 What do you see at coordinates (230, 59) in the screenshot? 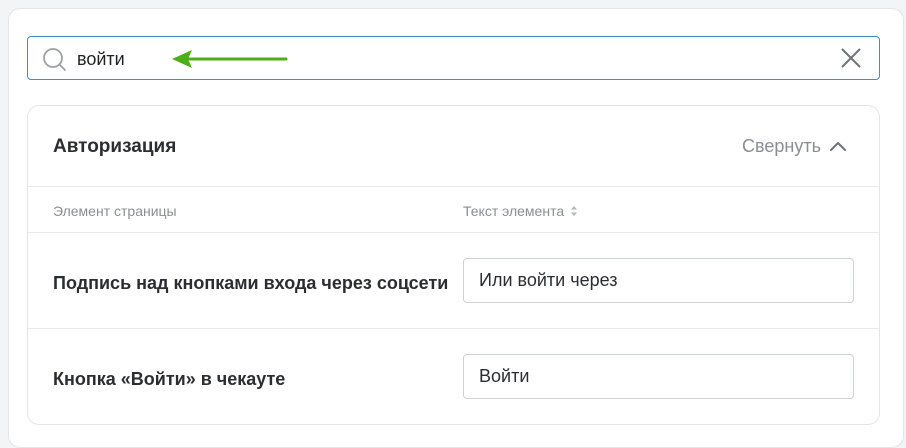
I see `arrow-left-icon` at bounding box center [230, 59].